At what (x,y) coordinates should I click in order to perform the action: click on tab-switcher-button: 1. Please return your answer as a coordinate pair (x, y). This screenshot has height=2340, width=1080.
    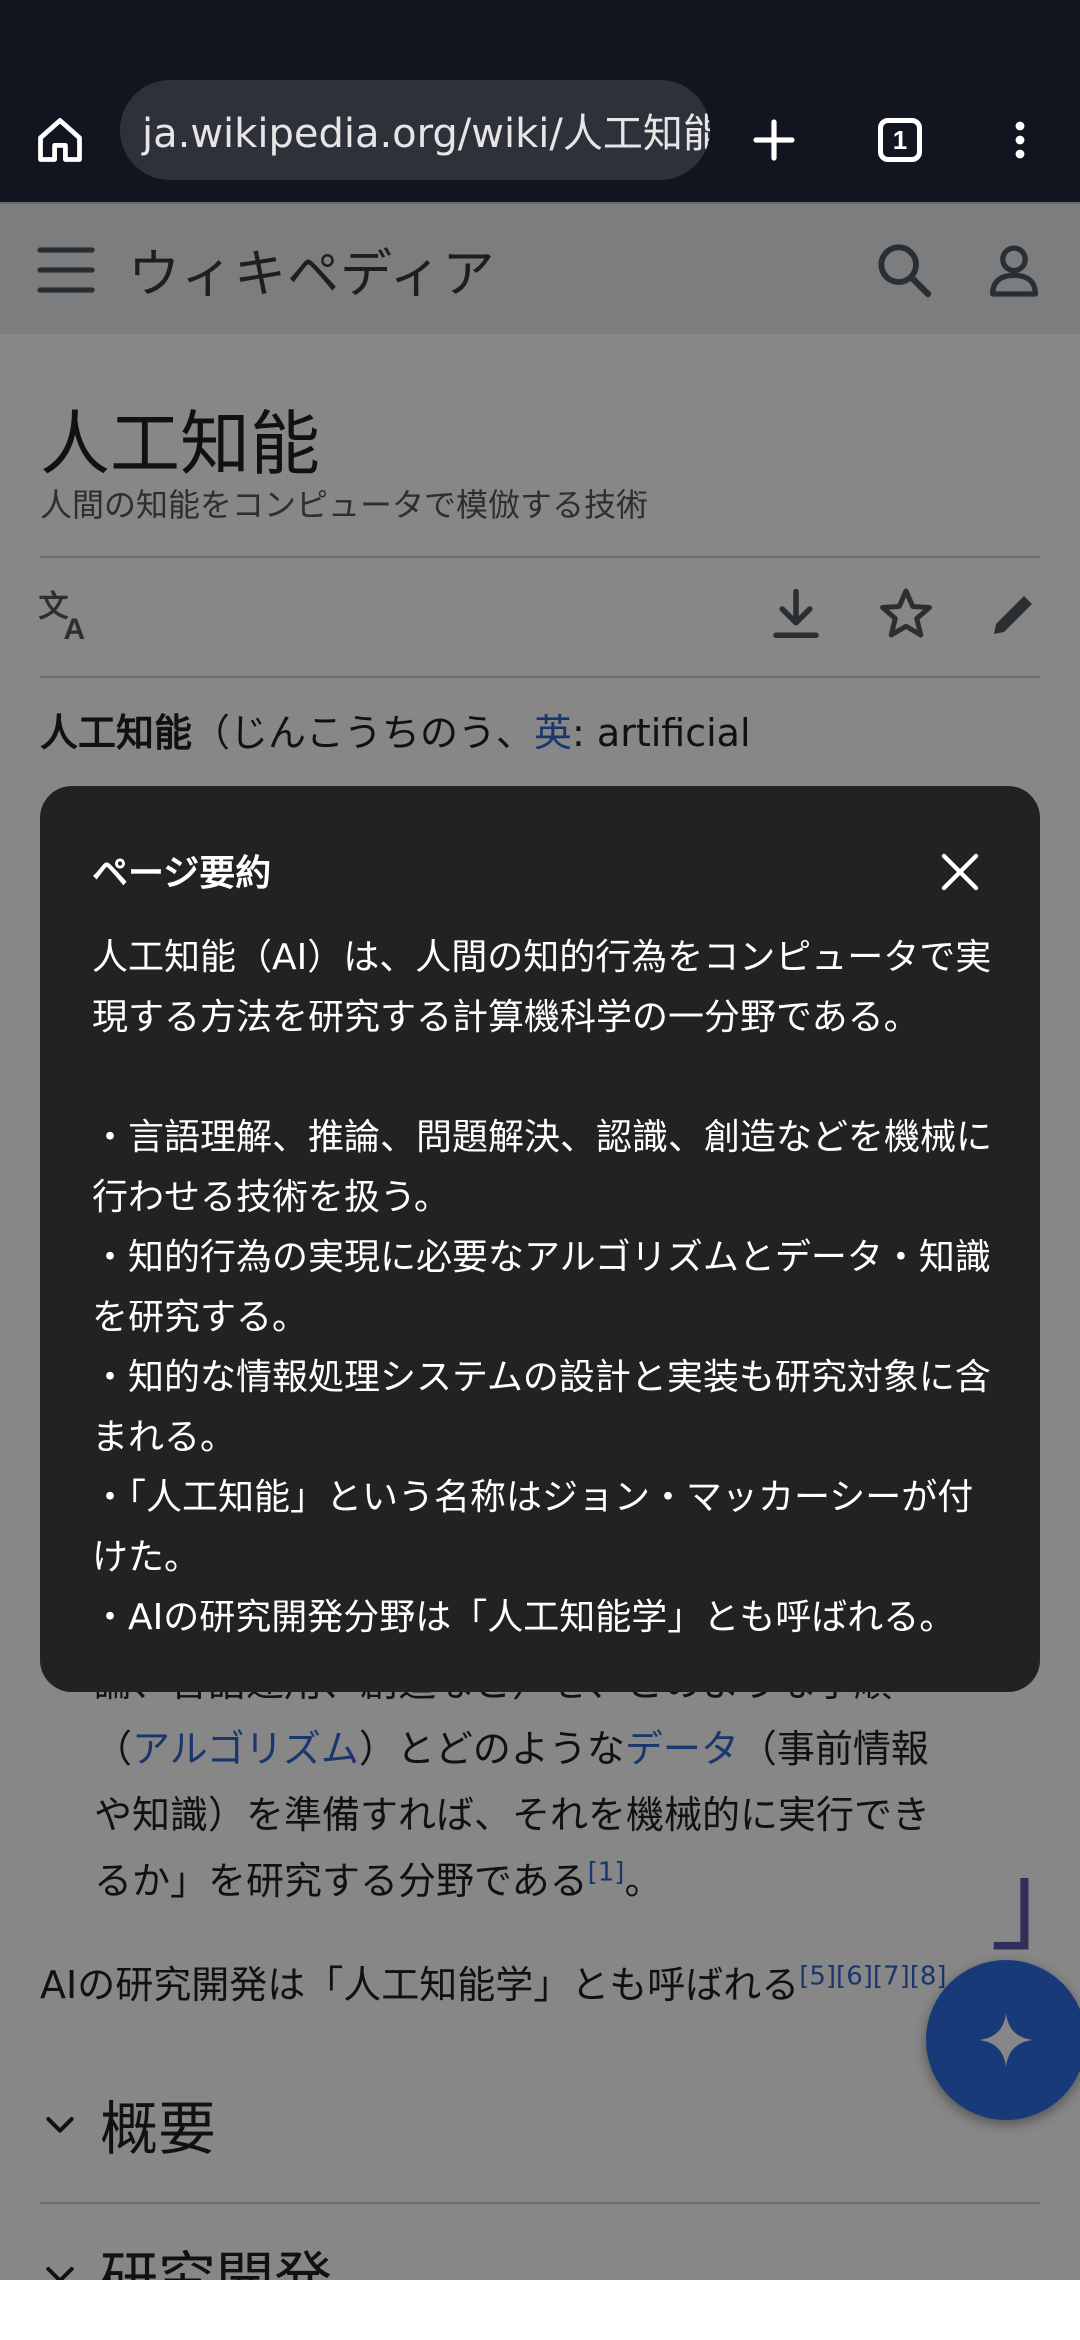
    Looking at the image, I should click on (900, 140).